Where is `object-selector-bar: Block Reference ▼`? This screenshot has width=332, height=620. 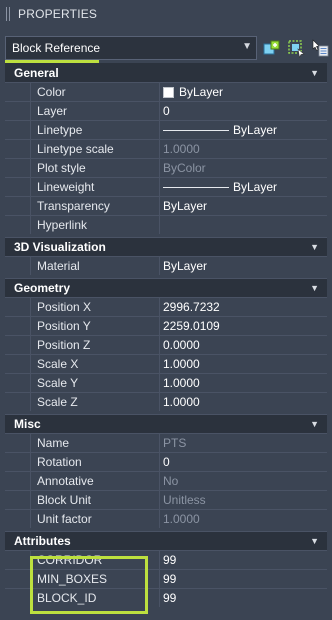 object-selector-bar: Block Reference ▼ is located at coordinates (166, 48).